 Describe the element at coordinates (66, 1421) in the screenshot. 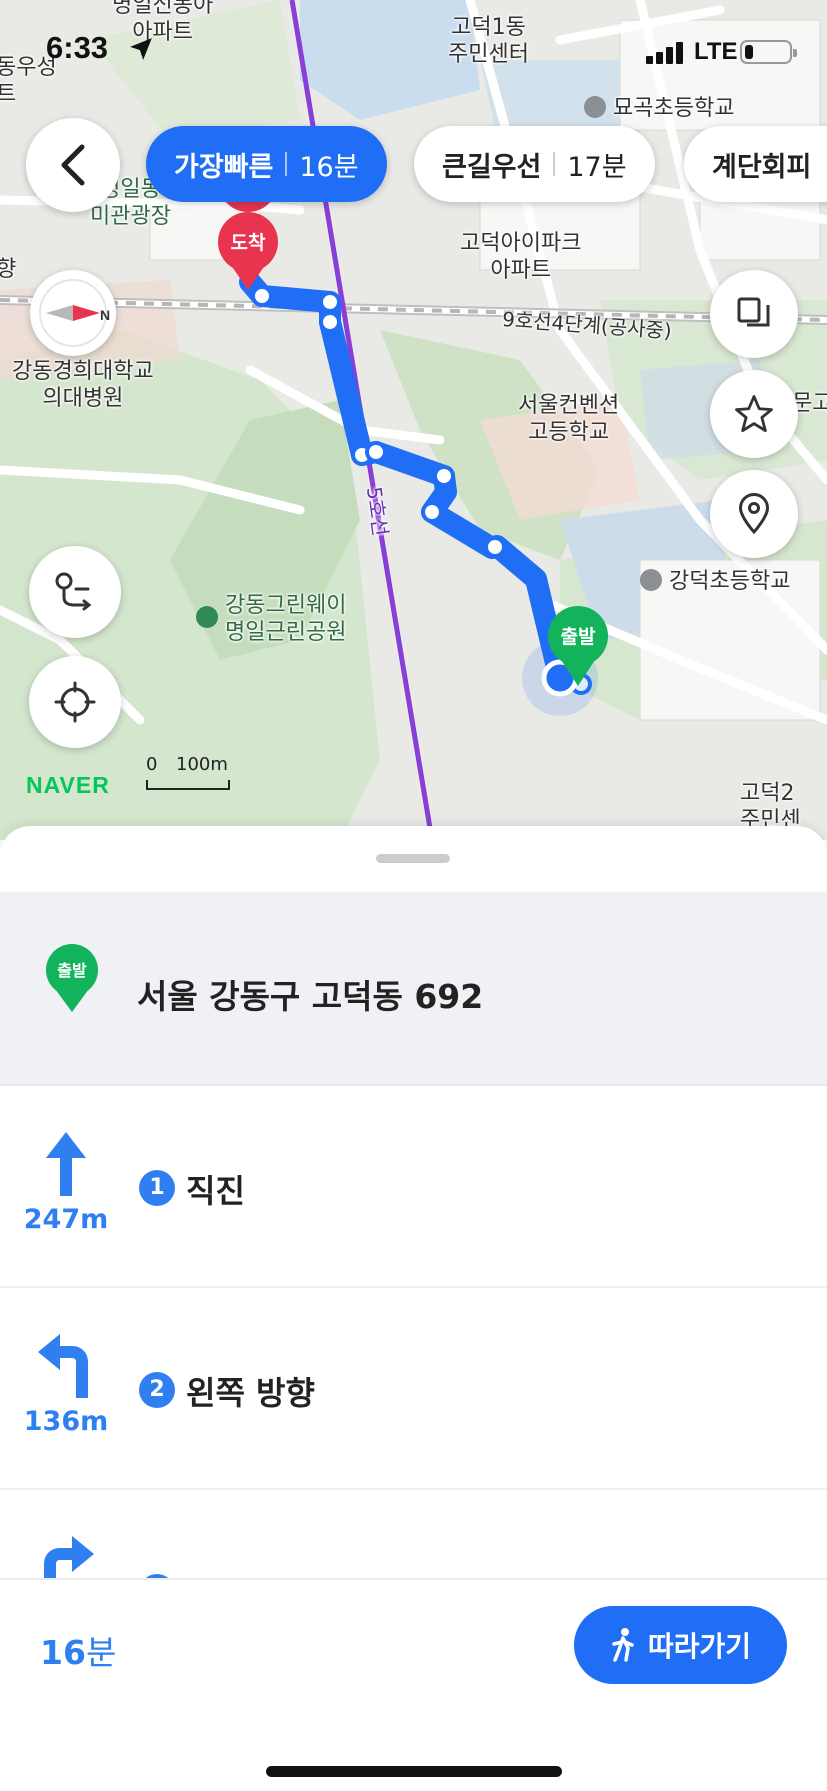

I see `step-distance: 136m` at that location.